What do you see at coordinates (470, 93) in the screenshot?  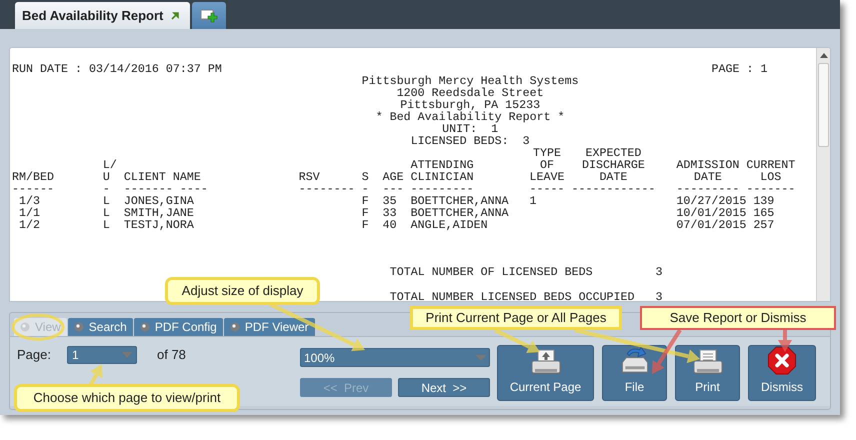 I see `report-heading: 1200 Reedsdale Street` at bounding box center [470, 93].